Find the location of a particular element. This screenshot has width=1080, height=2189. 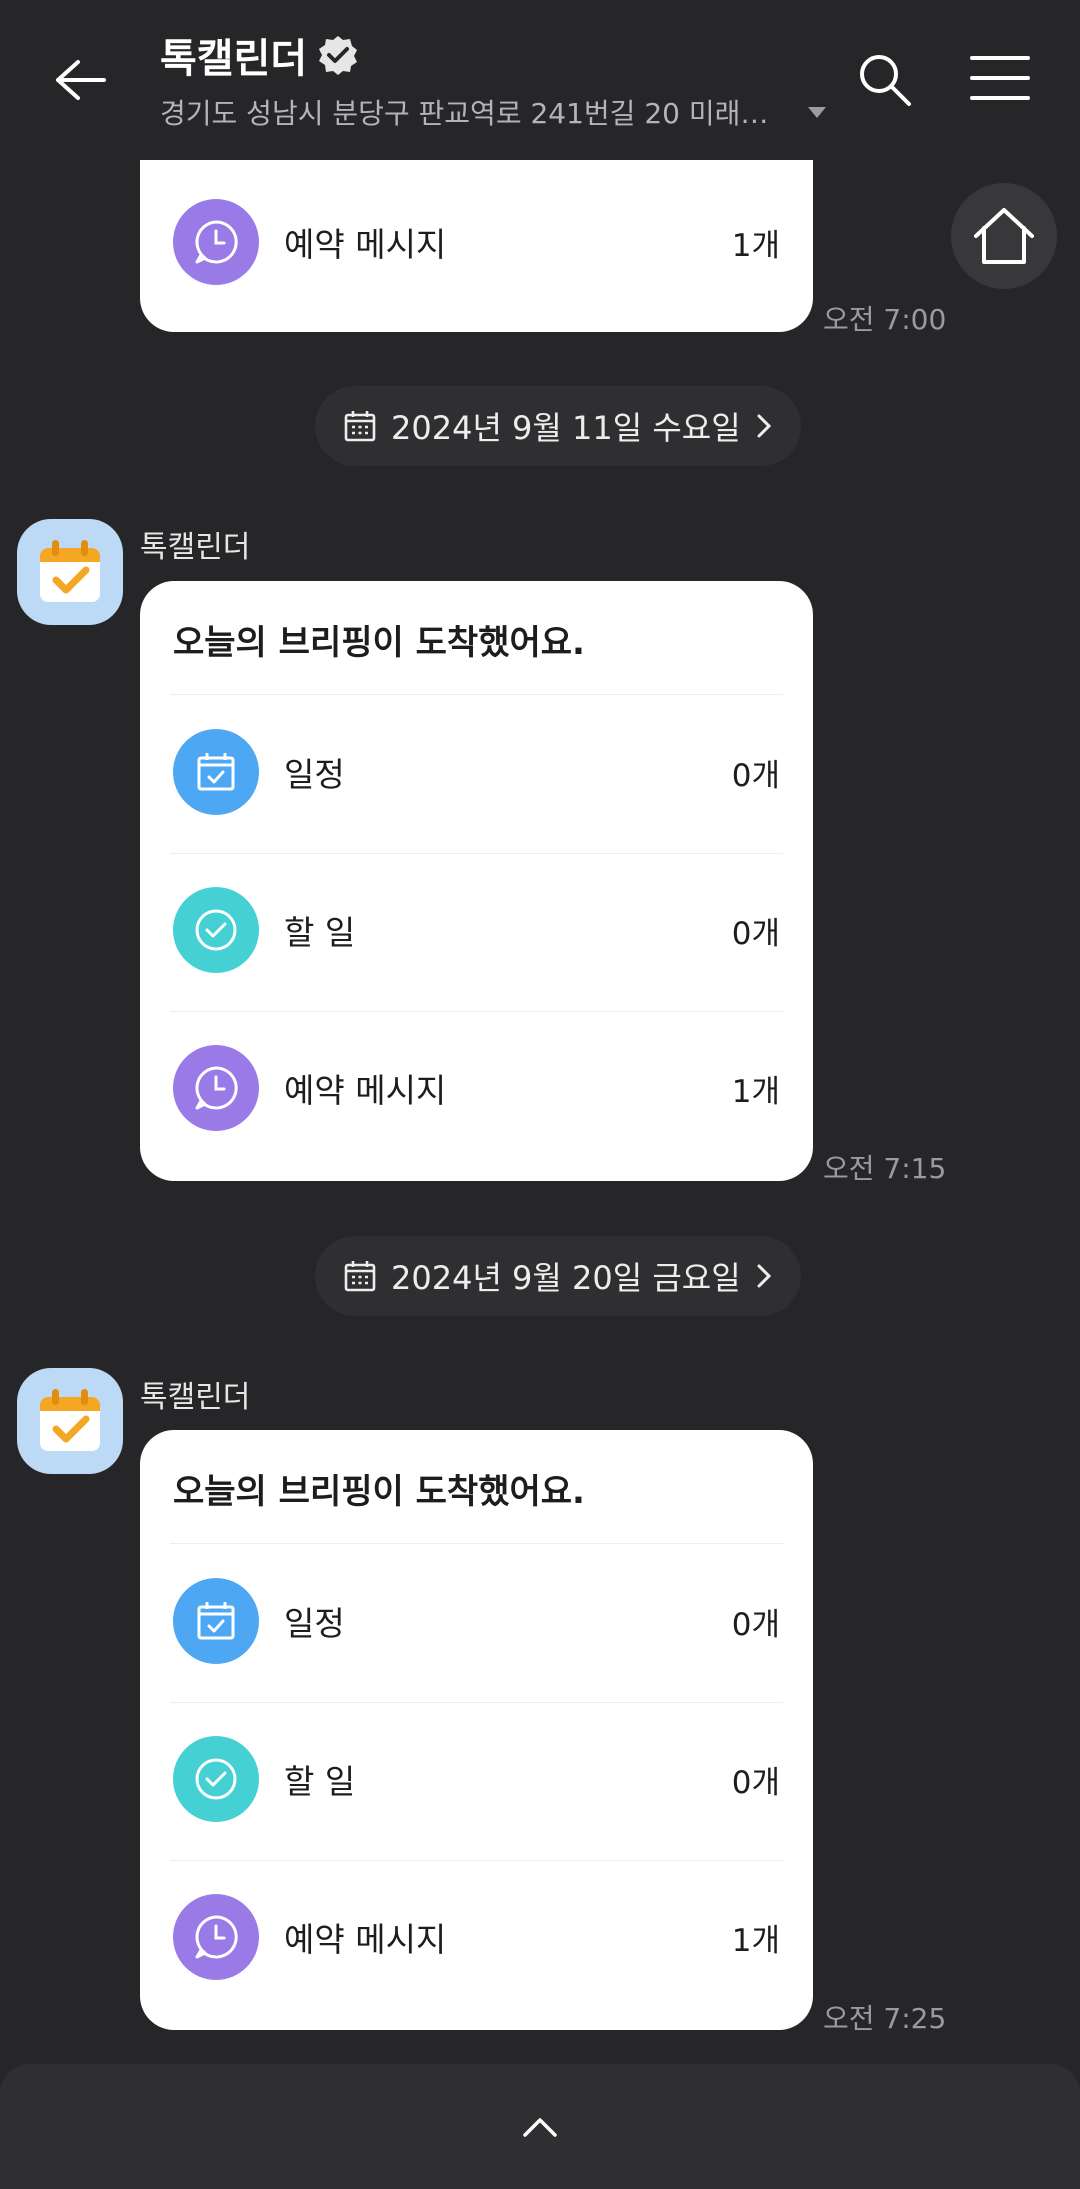

menu-button is located at coordinates (1000, 78).